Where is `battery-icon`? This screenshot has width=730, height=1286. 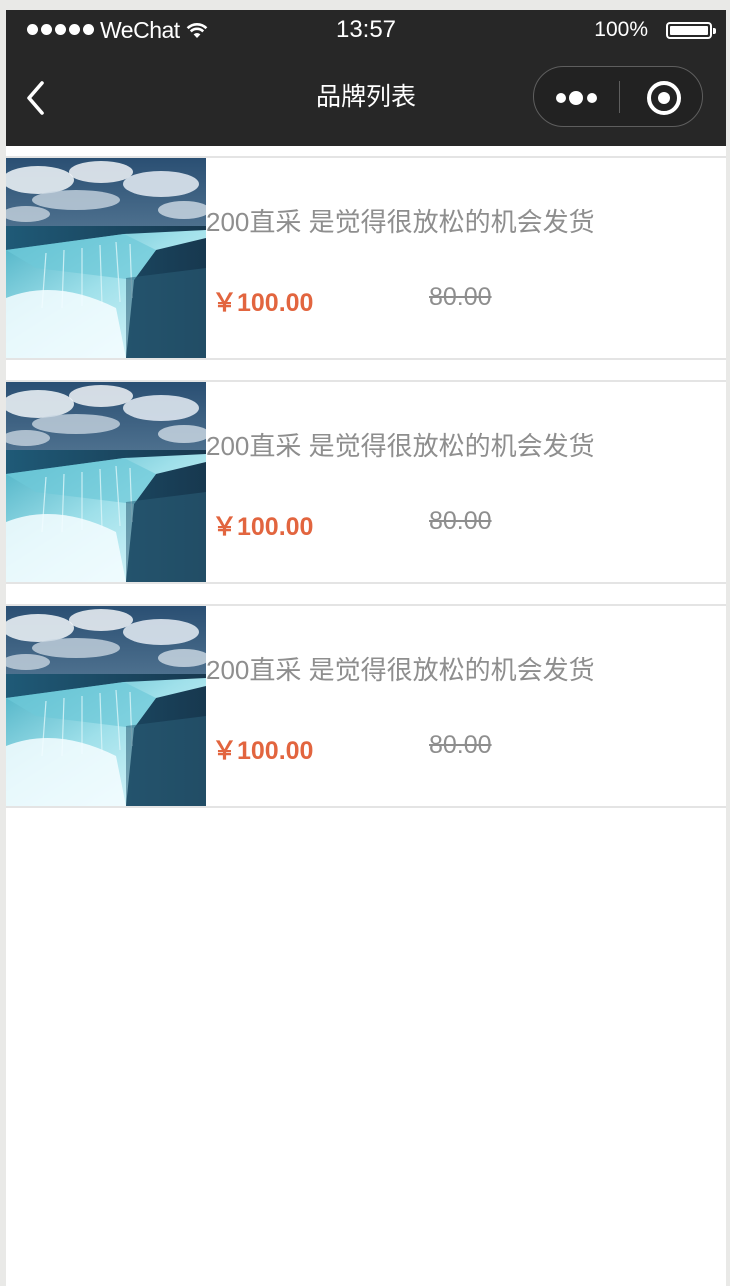
battery-icon is located at coordinates (691, 30).